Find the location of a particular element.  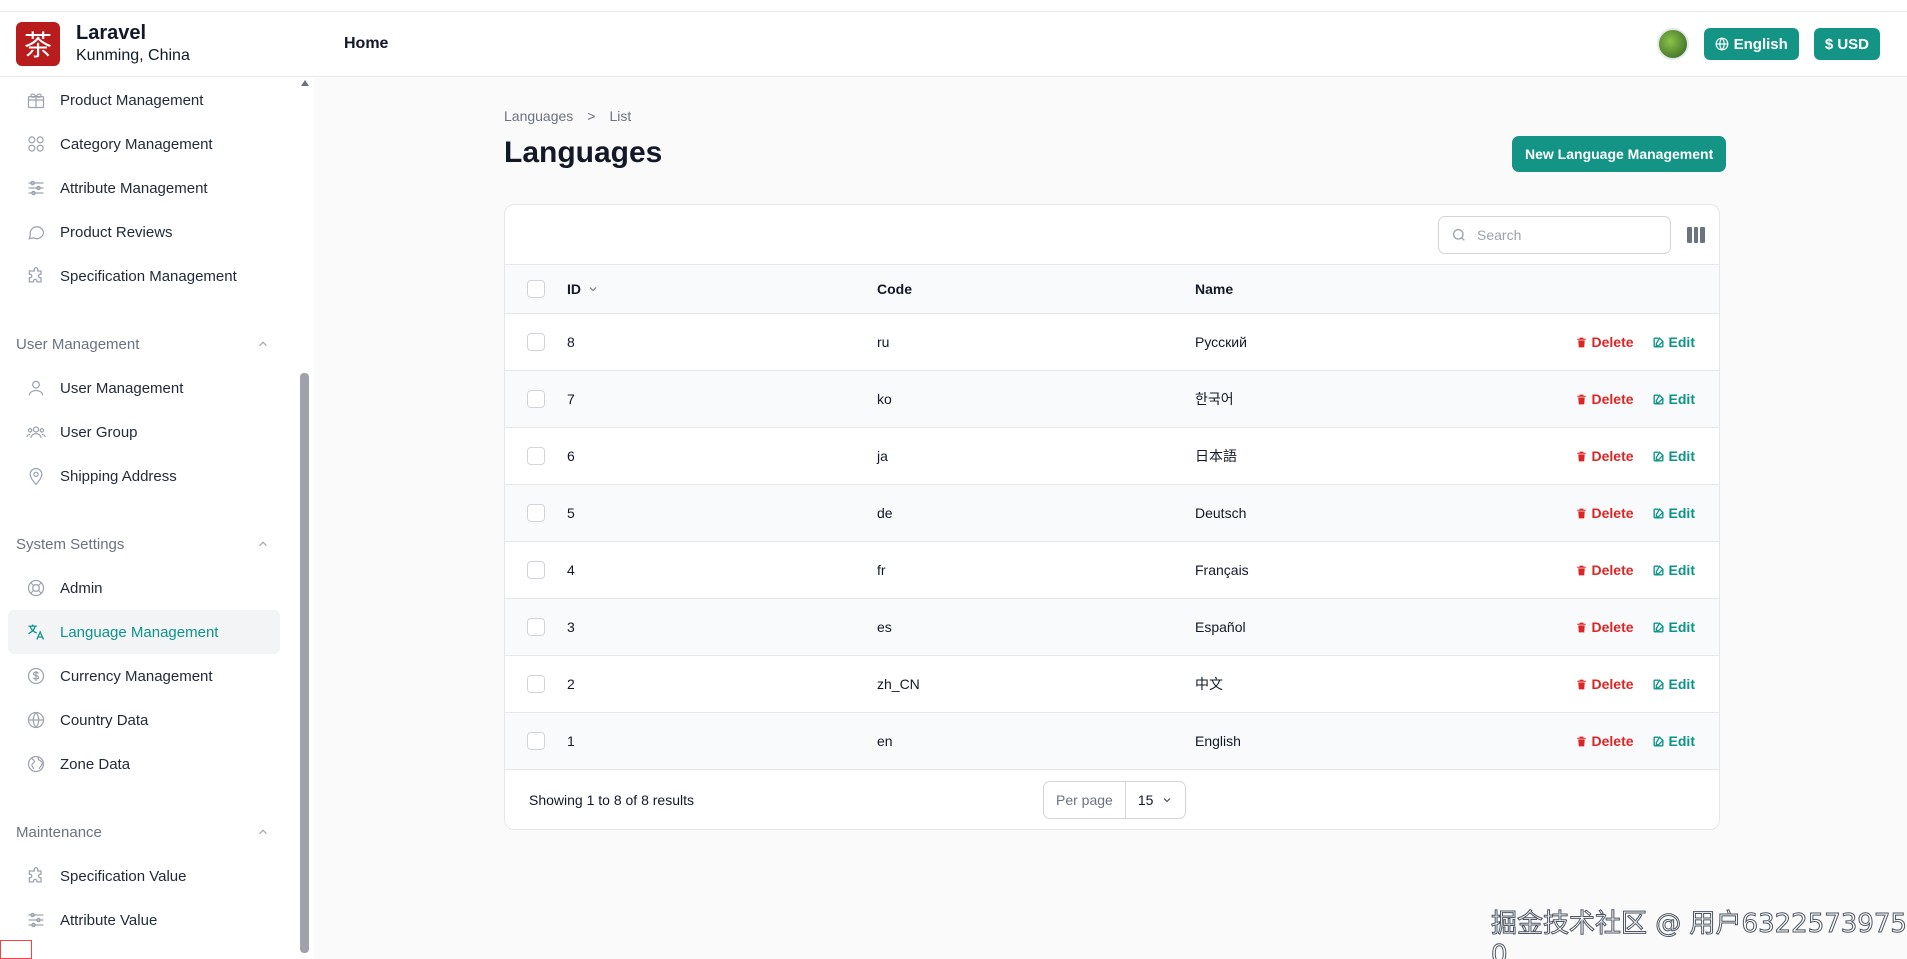

delete-label: Delete is located at coordinates (1612, 399).